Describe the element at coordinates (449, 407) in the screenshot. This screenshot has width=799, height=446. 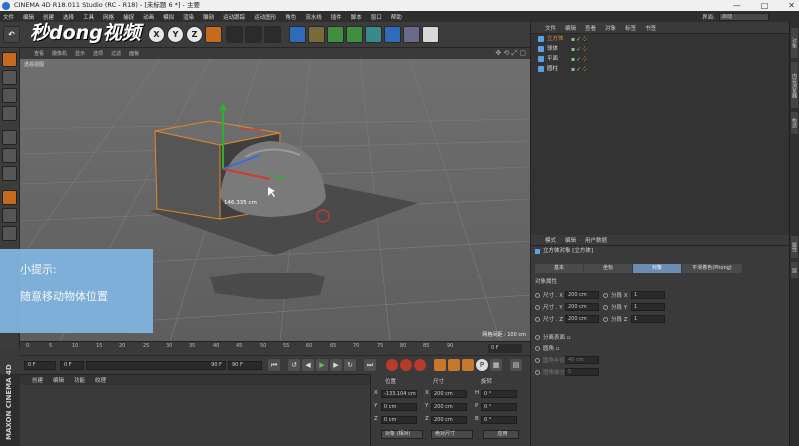
I see `size-y-field: 200 cm` at that location.